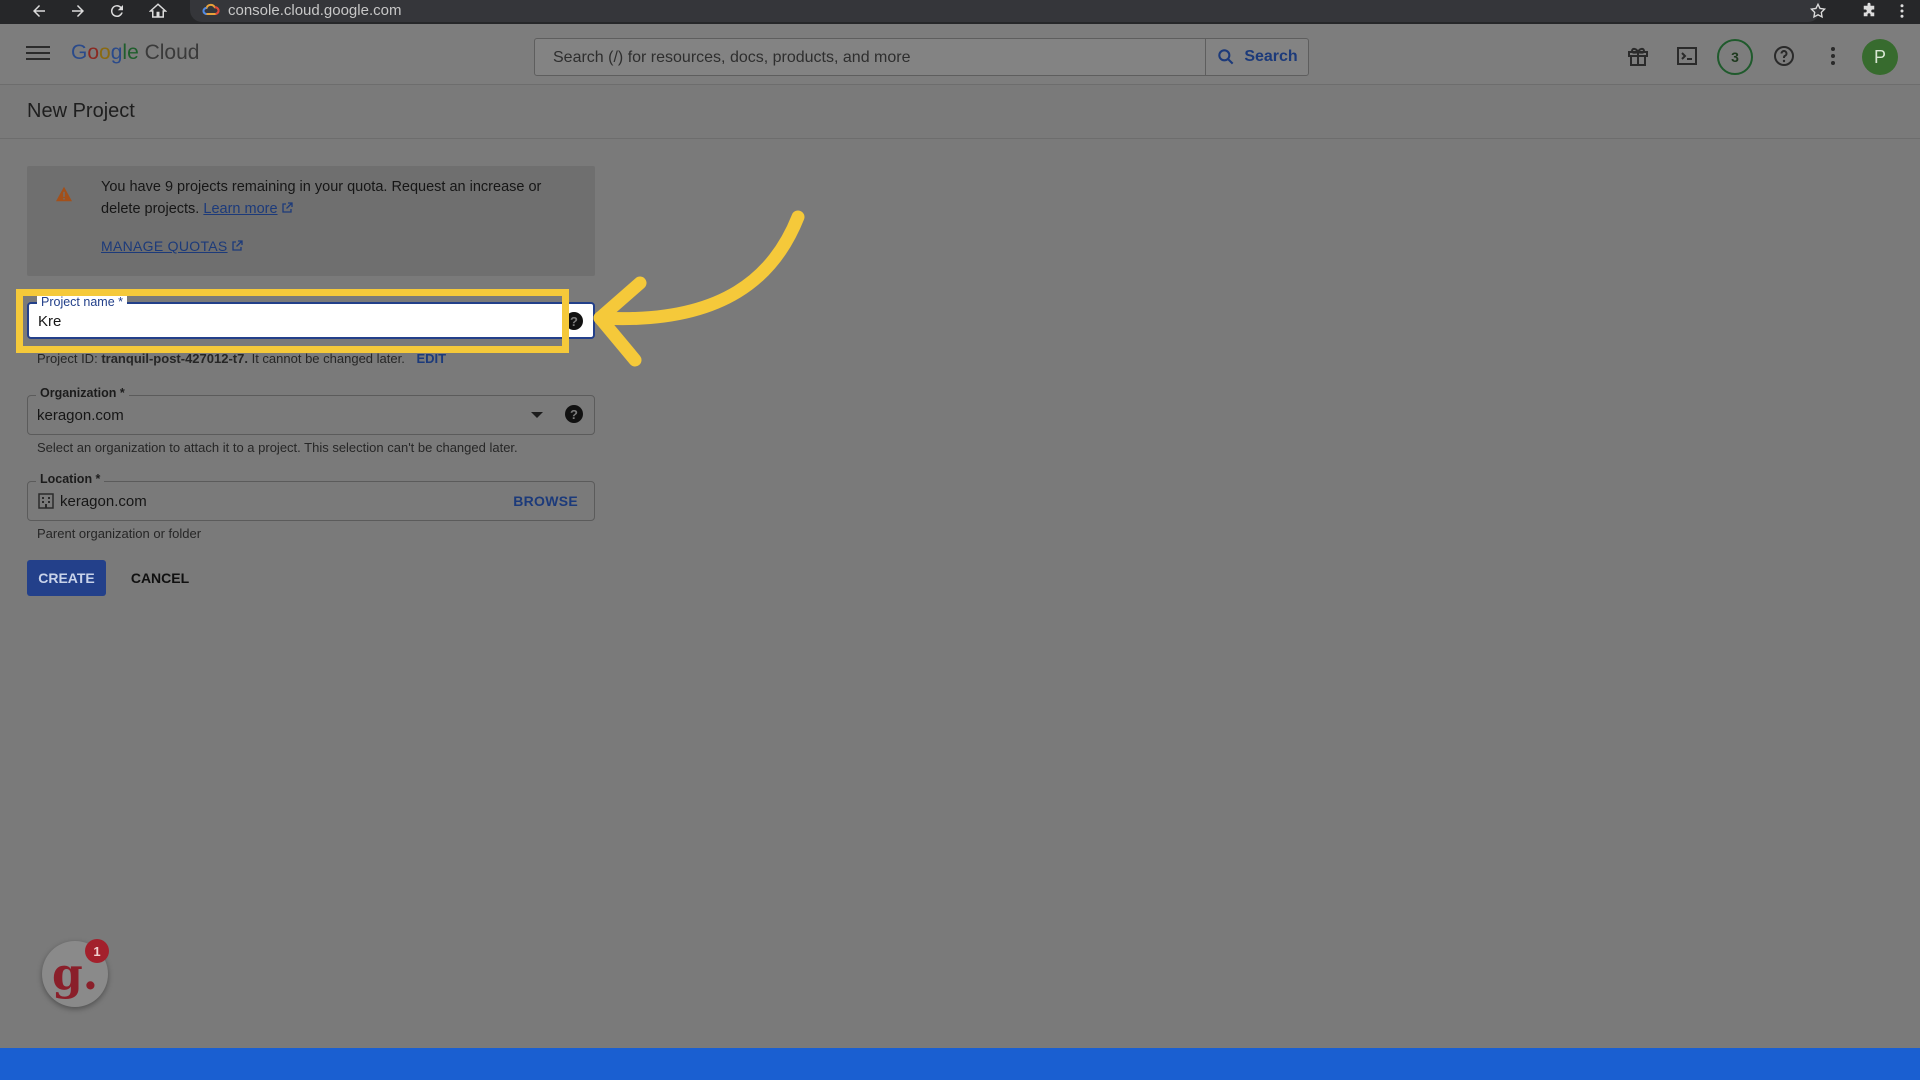 The image size is (1920, 1080). I want to click on building-icon, so click(46, 501).